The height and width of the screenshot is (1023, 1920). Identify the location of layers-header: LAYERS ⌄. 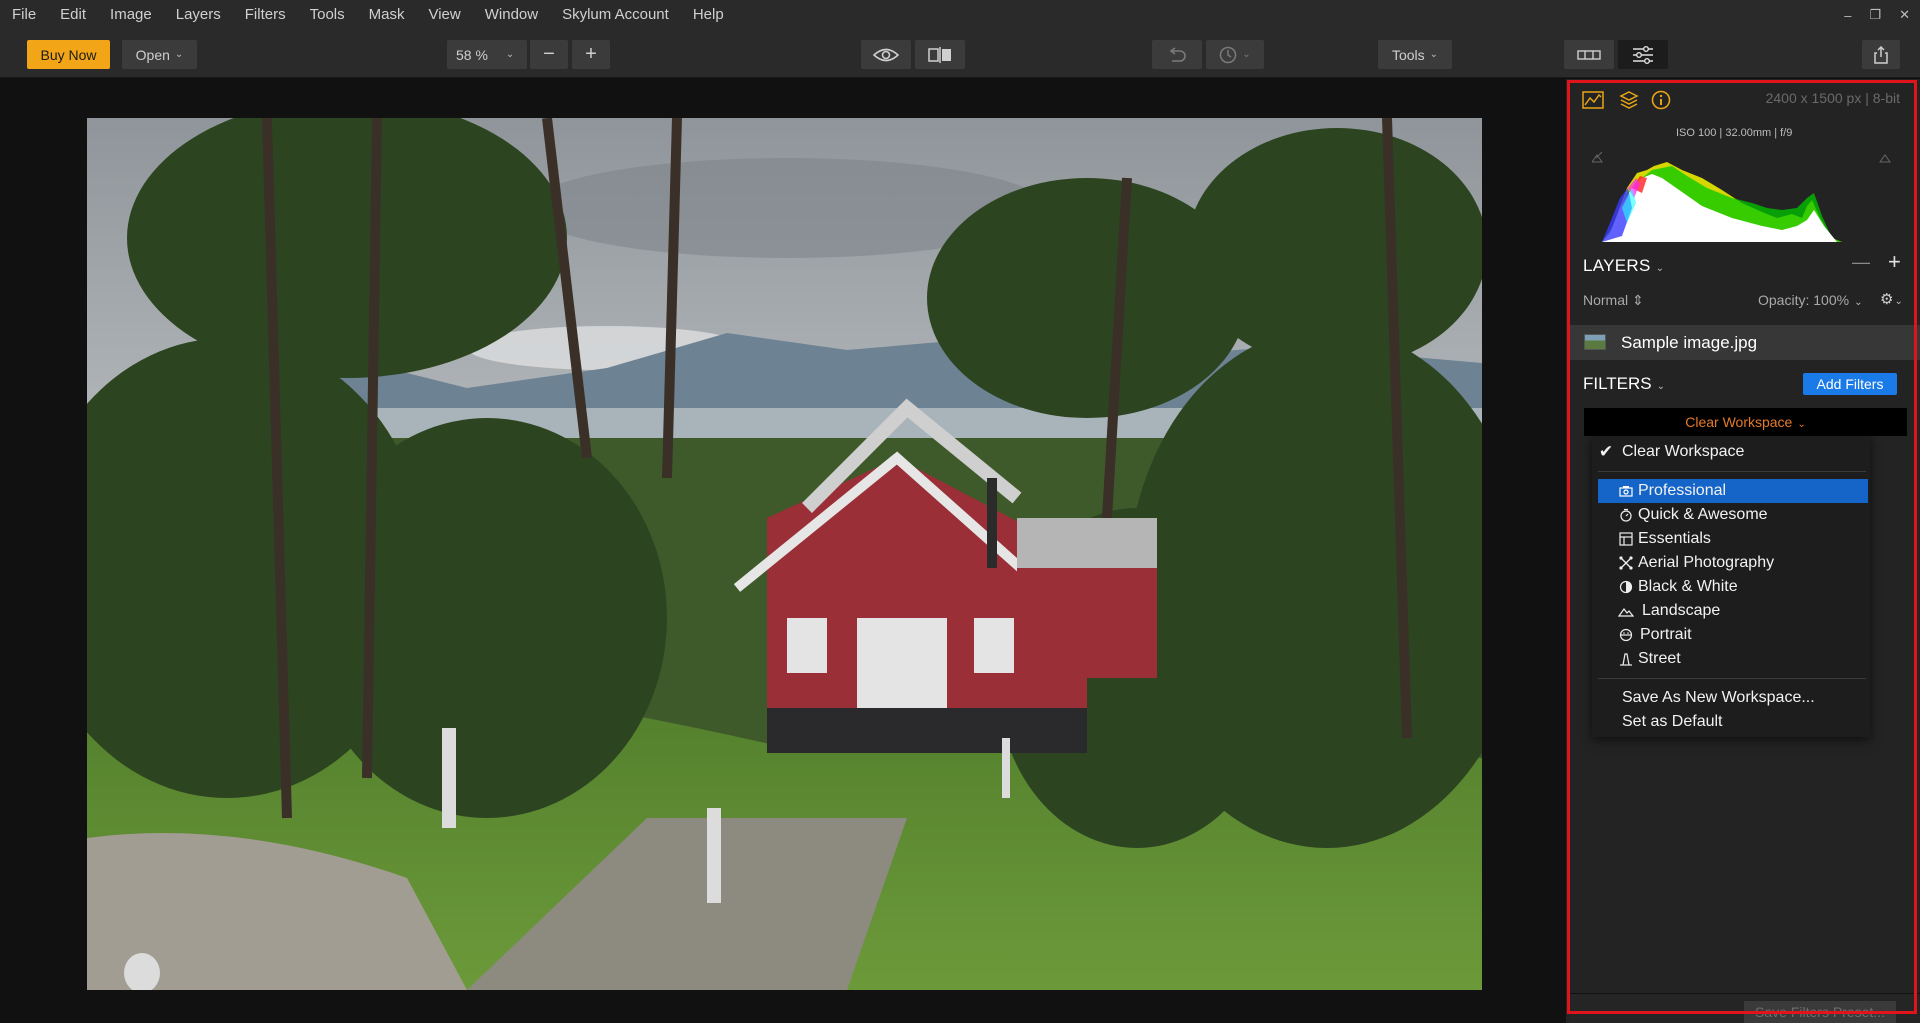
(1623, 266).